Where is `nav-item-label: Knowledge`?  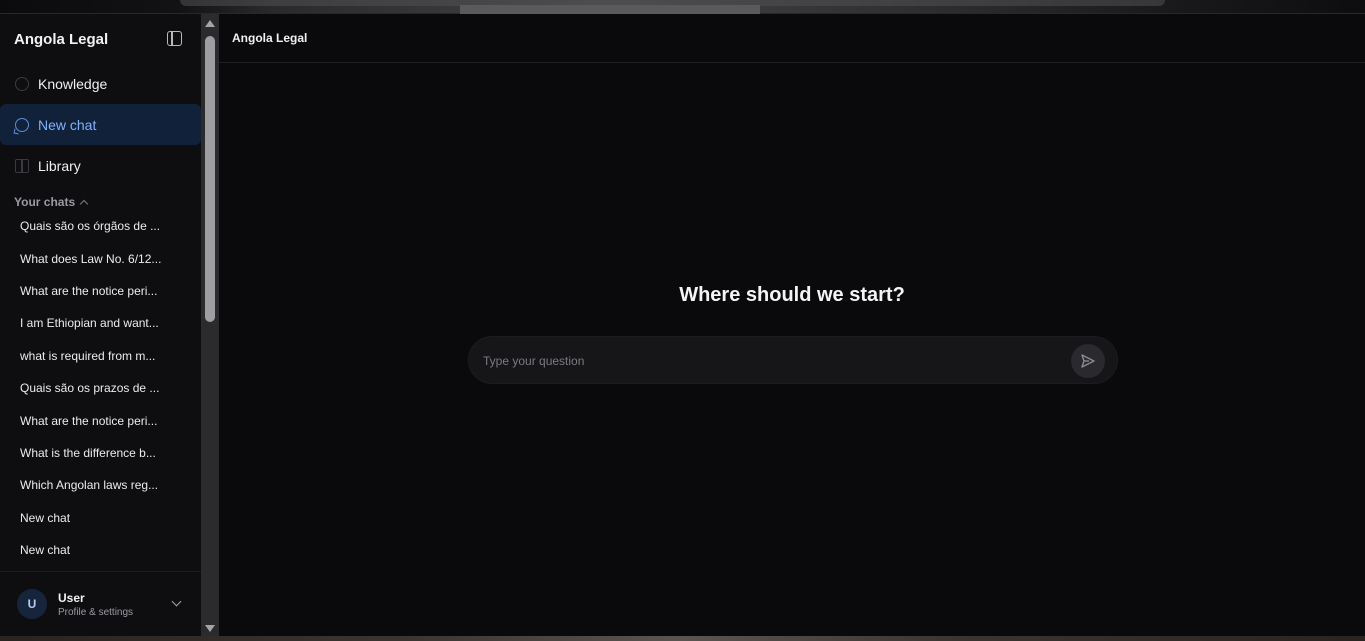
nav-item-label: Knowledge is located at coordinates (73, 83).